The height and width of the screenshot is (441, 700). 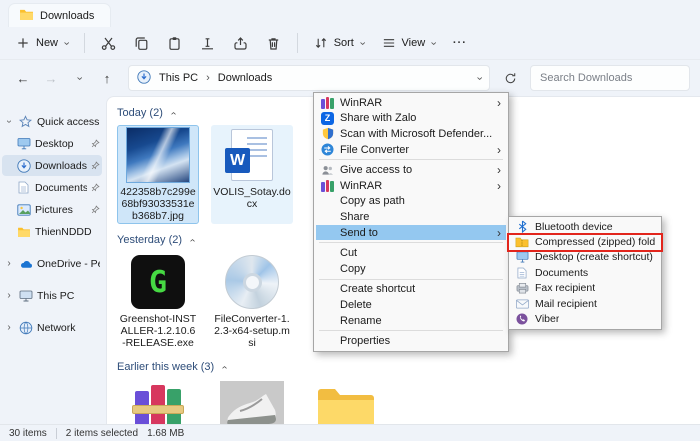 What do you see at coordinates (361, 185) in the screenshot?
I see `menu-item-label: WinRAR` at bounding box center [361, 185].